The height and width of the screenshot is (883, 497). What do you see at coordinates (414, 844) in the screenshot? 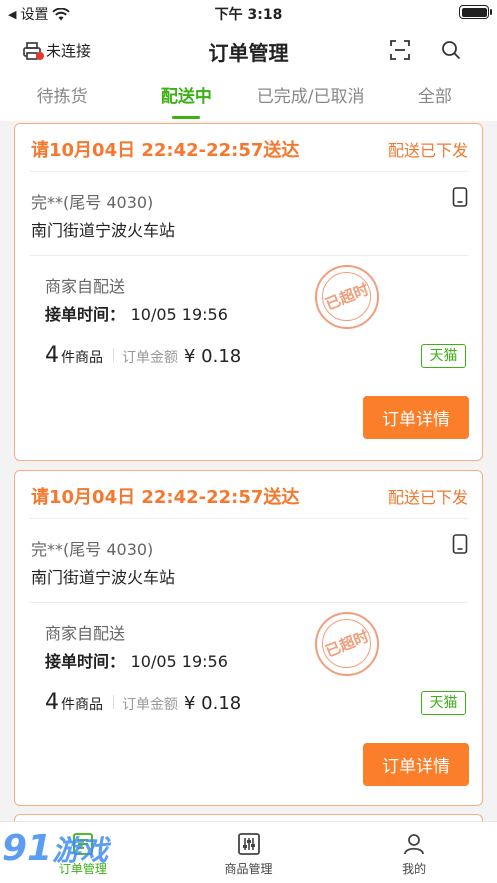
I see `user-icon` at bounding box center [414, 844].